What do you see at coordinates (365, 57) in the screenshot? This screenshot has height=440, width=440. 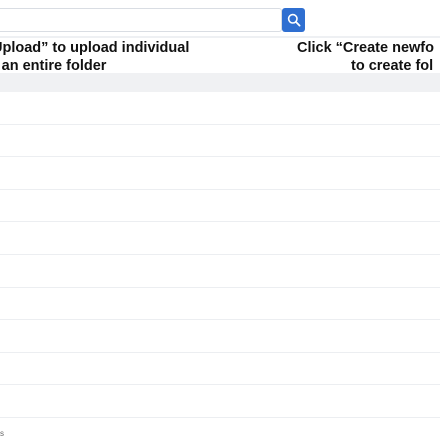 I see `create-folder-instruction: Click “Create newfo to create fol` at bounding box center [365, 57].